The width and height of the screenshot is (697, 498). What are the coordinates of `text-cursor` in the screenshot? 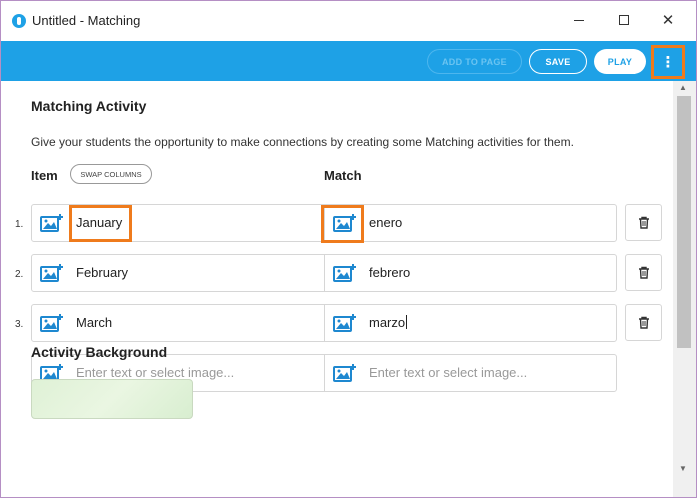 It's located at (407, 322).